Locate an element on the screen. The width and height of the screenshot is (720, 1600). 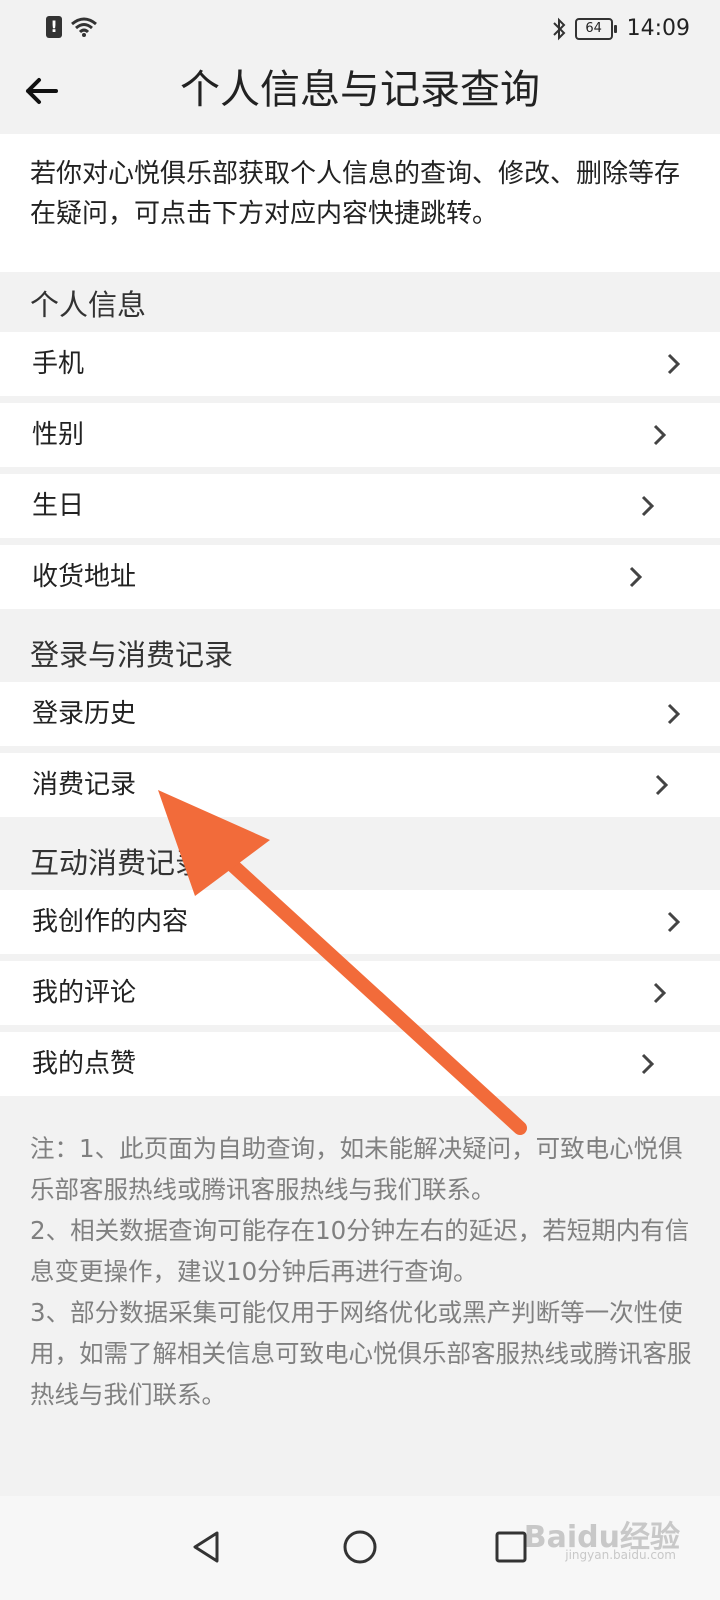
list-item-my-likes: 我的点赞 is located at coordinates (360, 1064).